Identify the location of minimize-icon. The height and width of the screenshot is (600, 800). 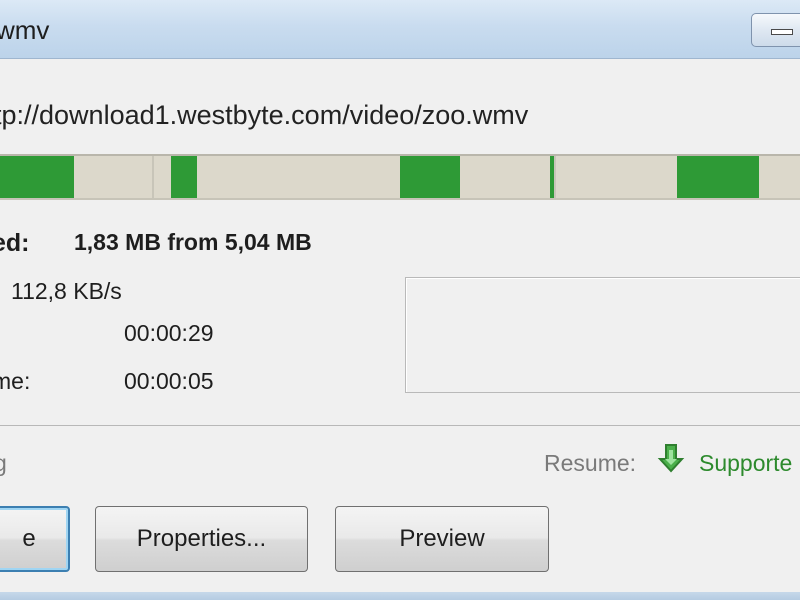
(782, 32).